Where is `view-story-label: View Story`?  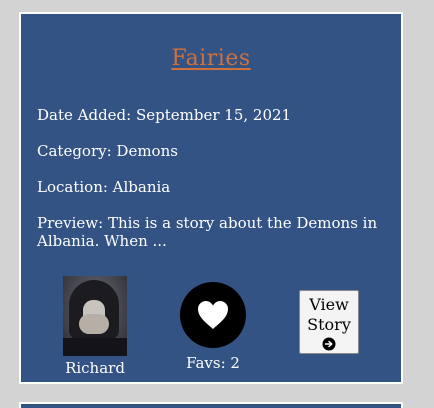 view-story-label: View Story is located at coordinates (329, 314).